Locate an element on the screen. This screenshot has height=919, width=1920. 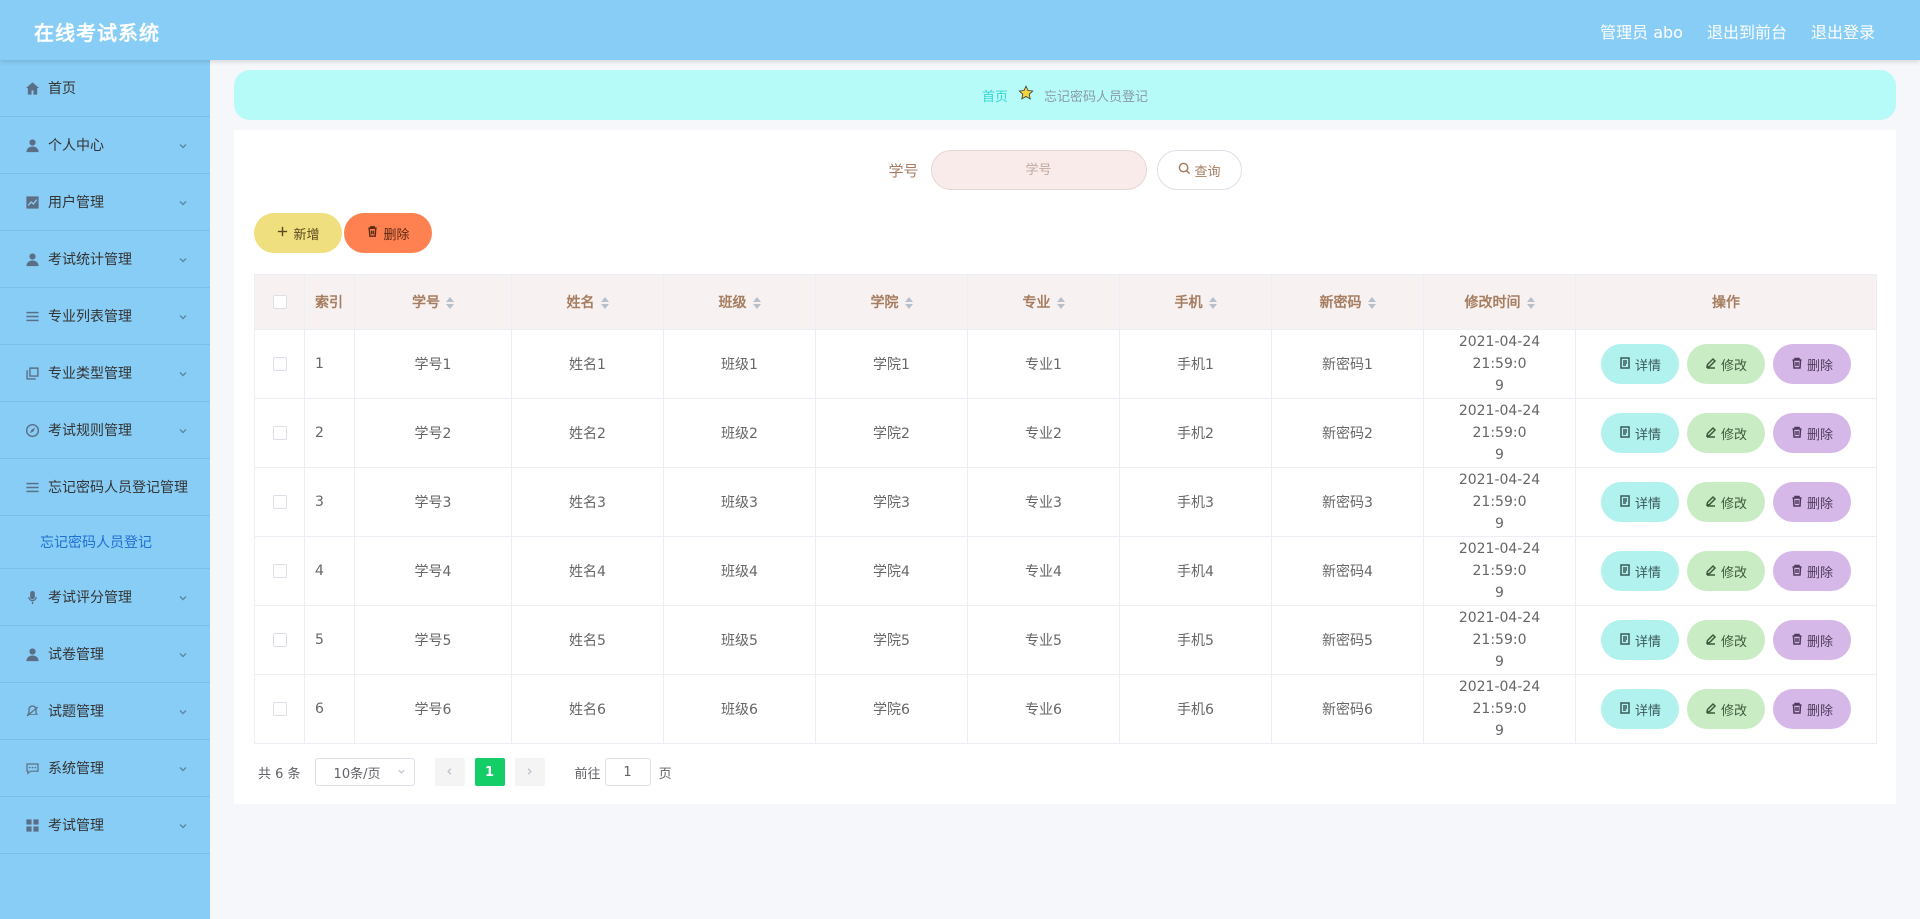
cell-student-id: 学号4 is located at coordinates (433, 571).